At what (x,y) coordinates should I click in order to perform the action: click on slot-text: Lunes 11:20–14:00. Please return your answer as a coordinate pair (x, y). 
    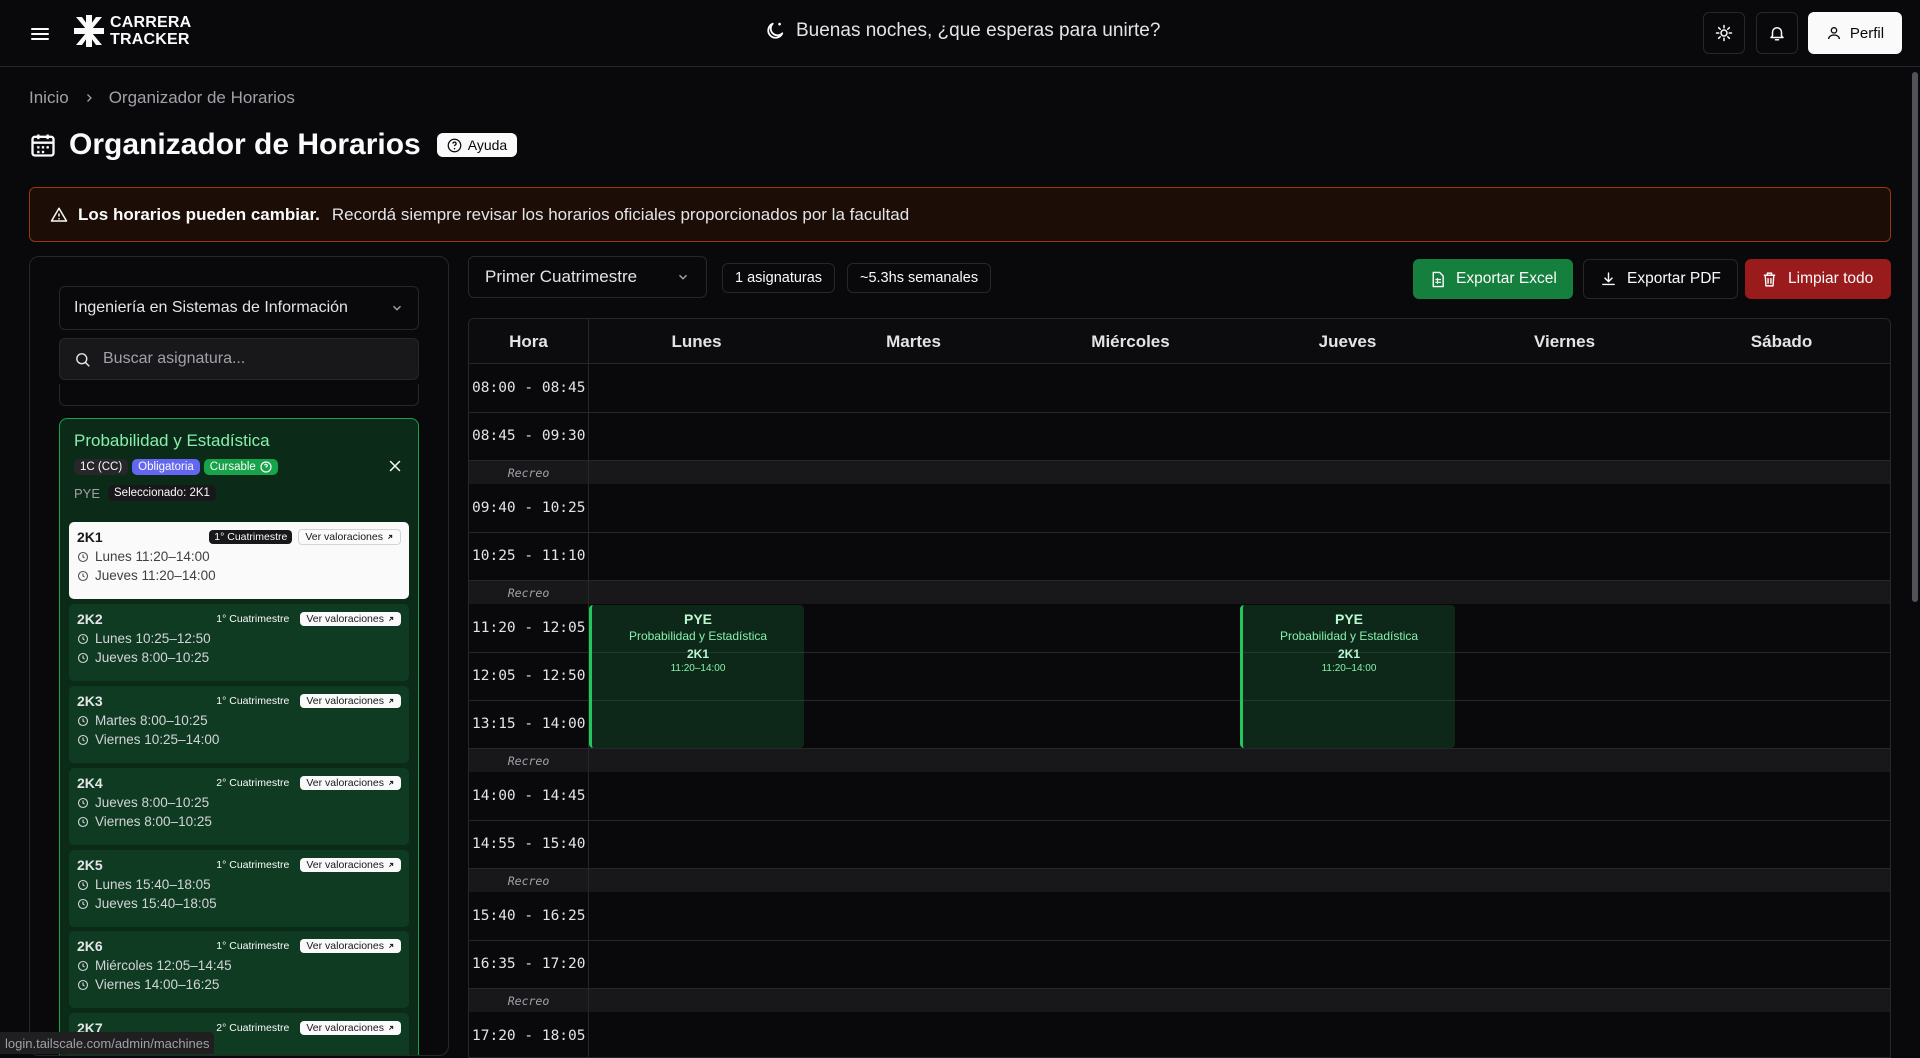
    Looking at the image, I should click on (152, 556).